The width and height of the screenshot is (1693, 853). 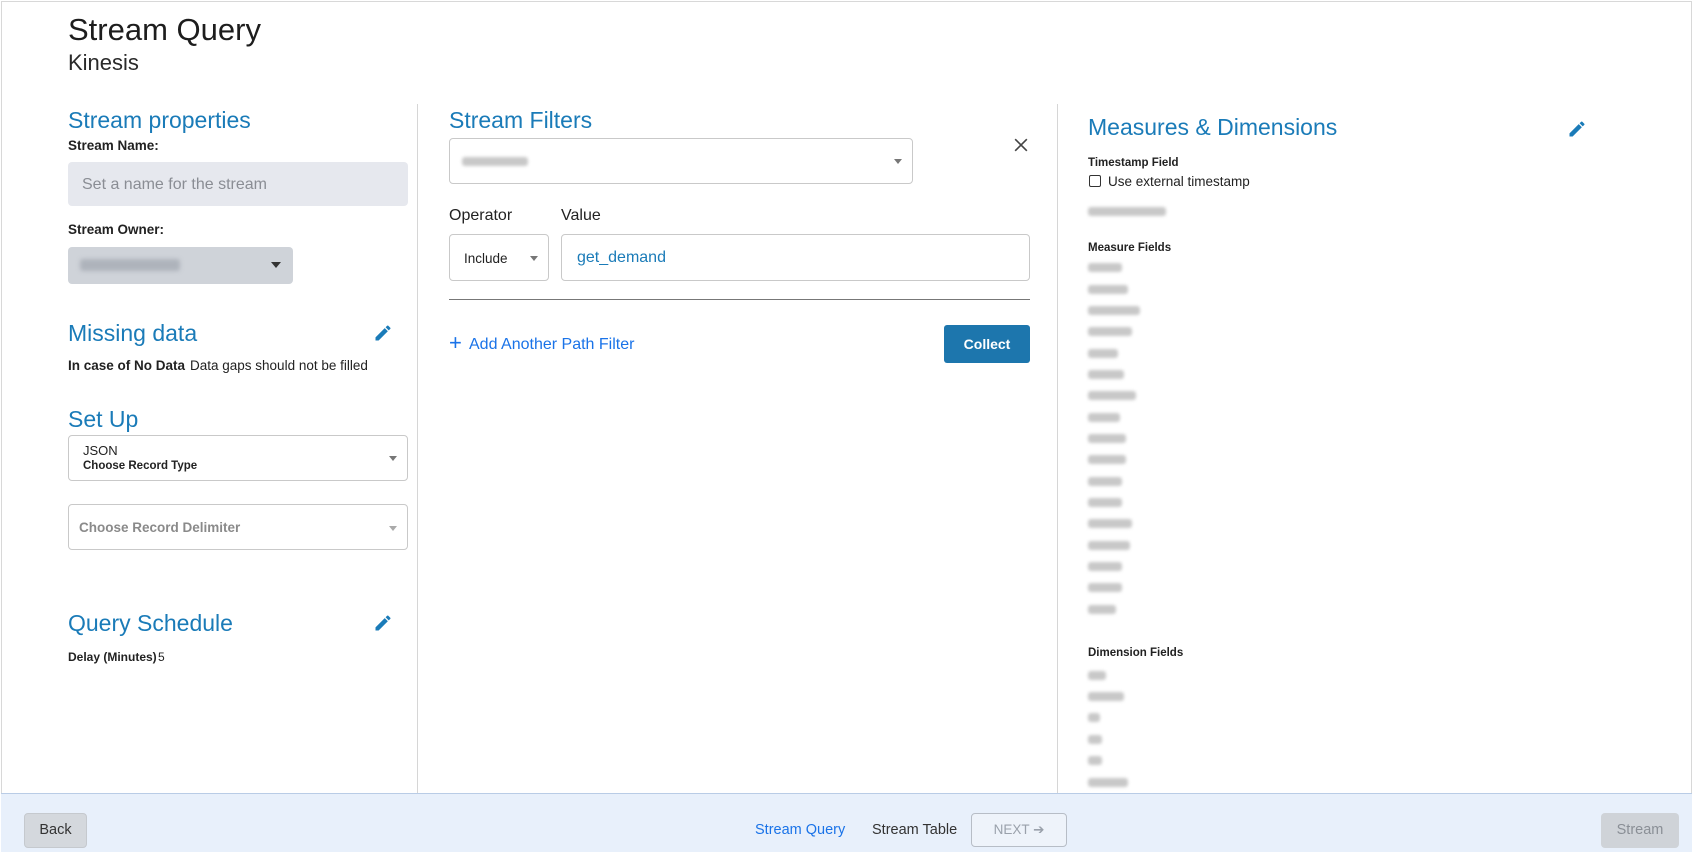 What do you see at coordinates (1640, 830) in the screenshot?
I see `stream-button: Stream` at bounding box center [1640, 830].